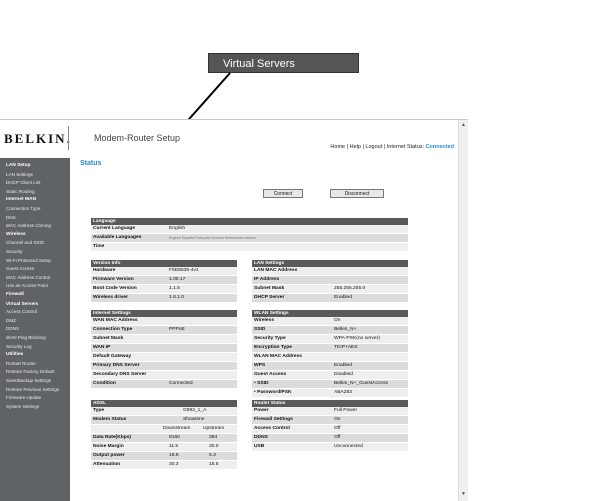  Describe the element at coordinates (269, 297) in the screenshot. I see `lan-row-label: DHCP Server` at that location.